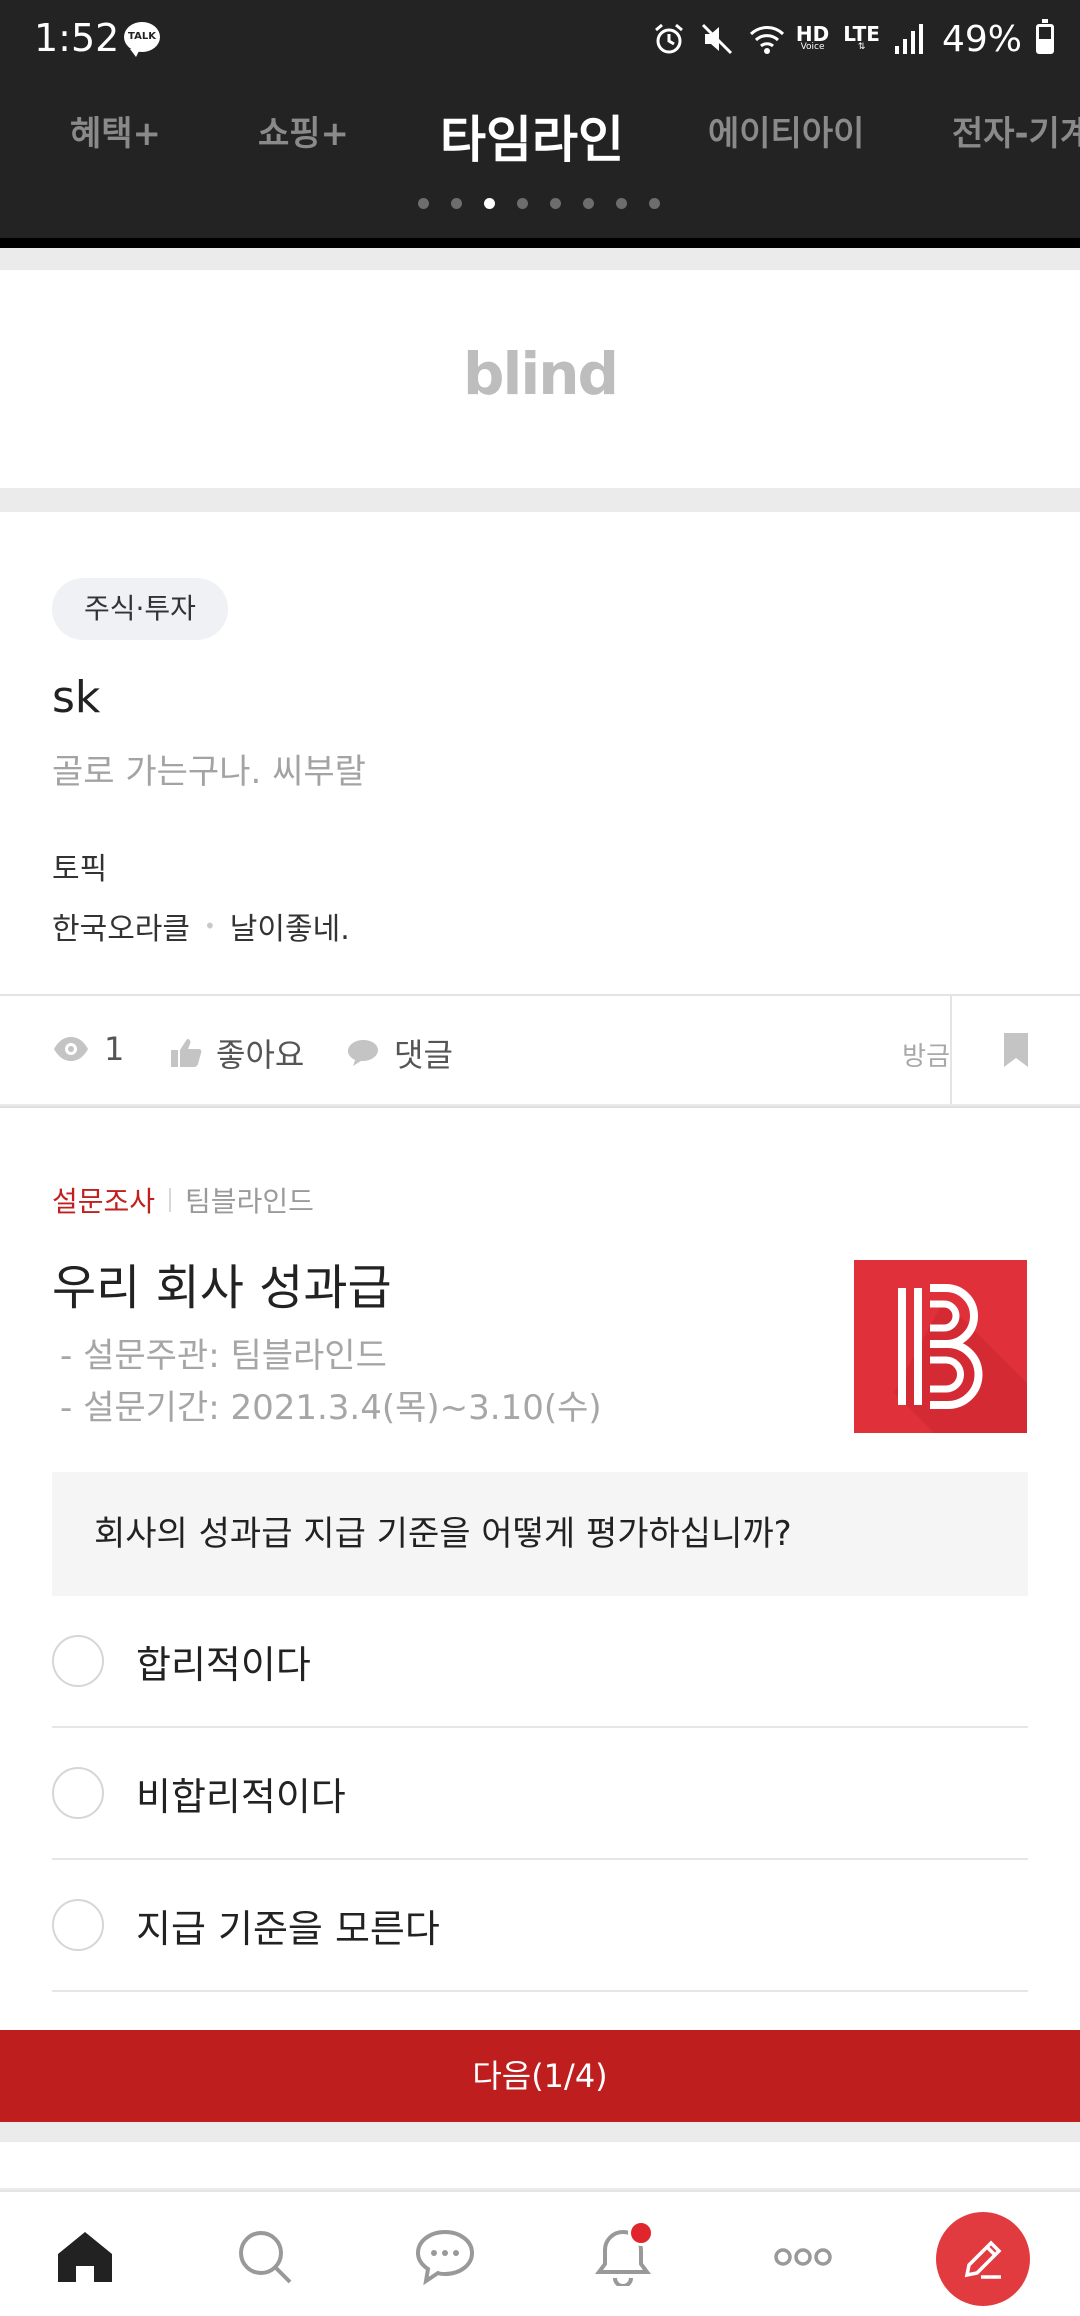 This screenshot has width=1080, height=2316. I want to click on author-company: 한국오라클, so click(121, 929).